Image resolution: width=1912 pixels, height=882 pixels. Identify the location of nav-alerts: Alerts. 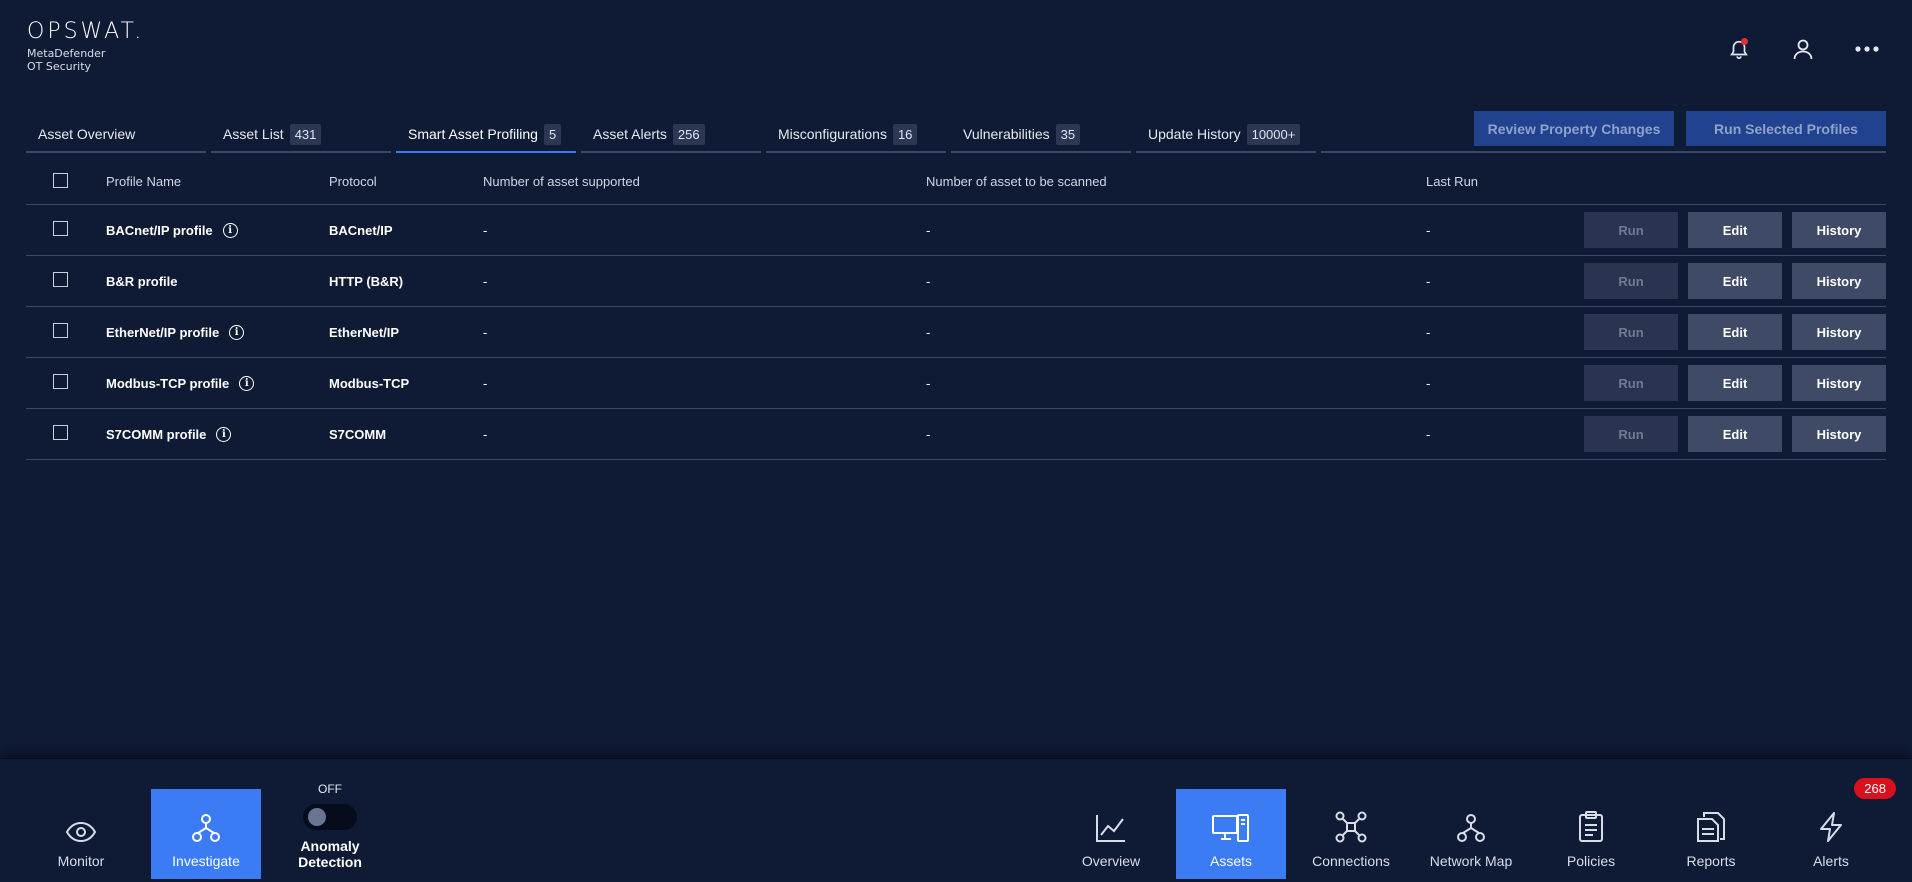
(1831, 834).